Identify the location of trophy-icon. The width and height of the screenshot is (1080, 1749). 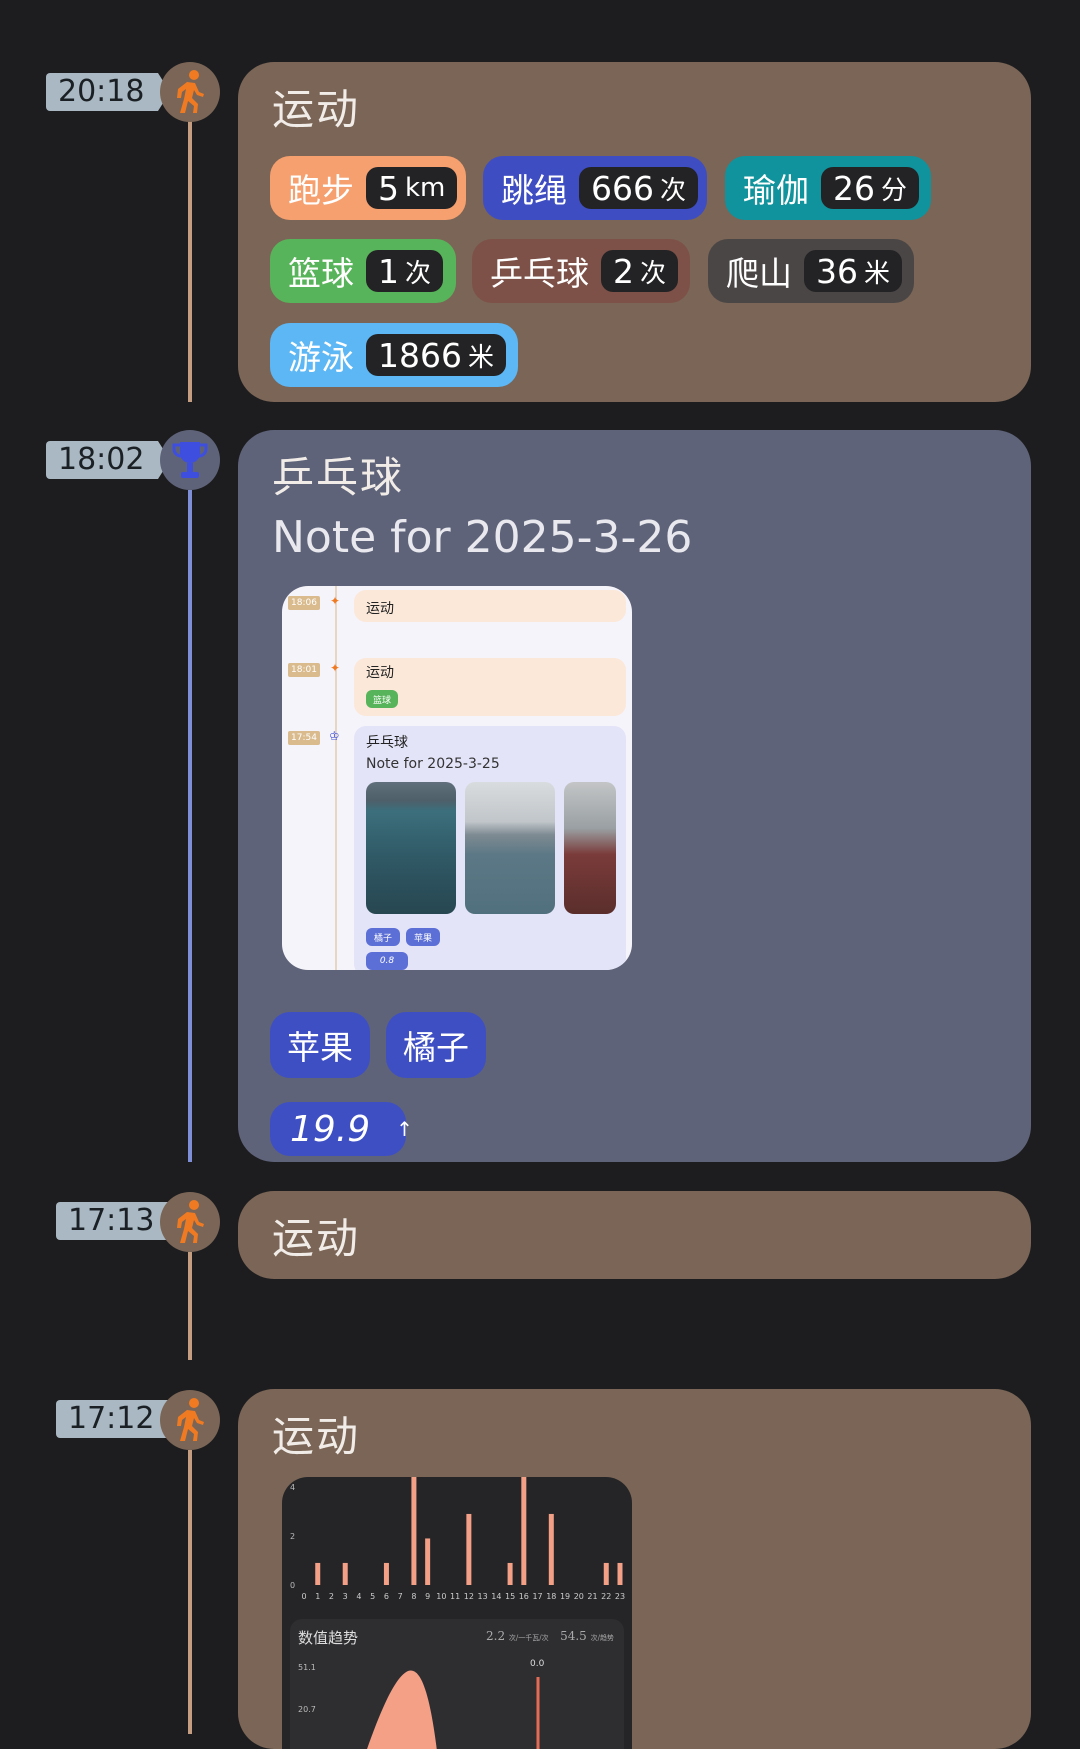
(190, 460).